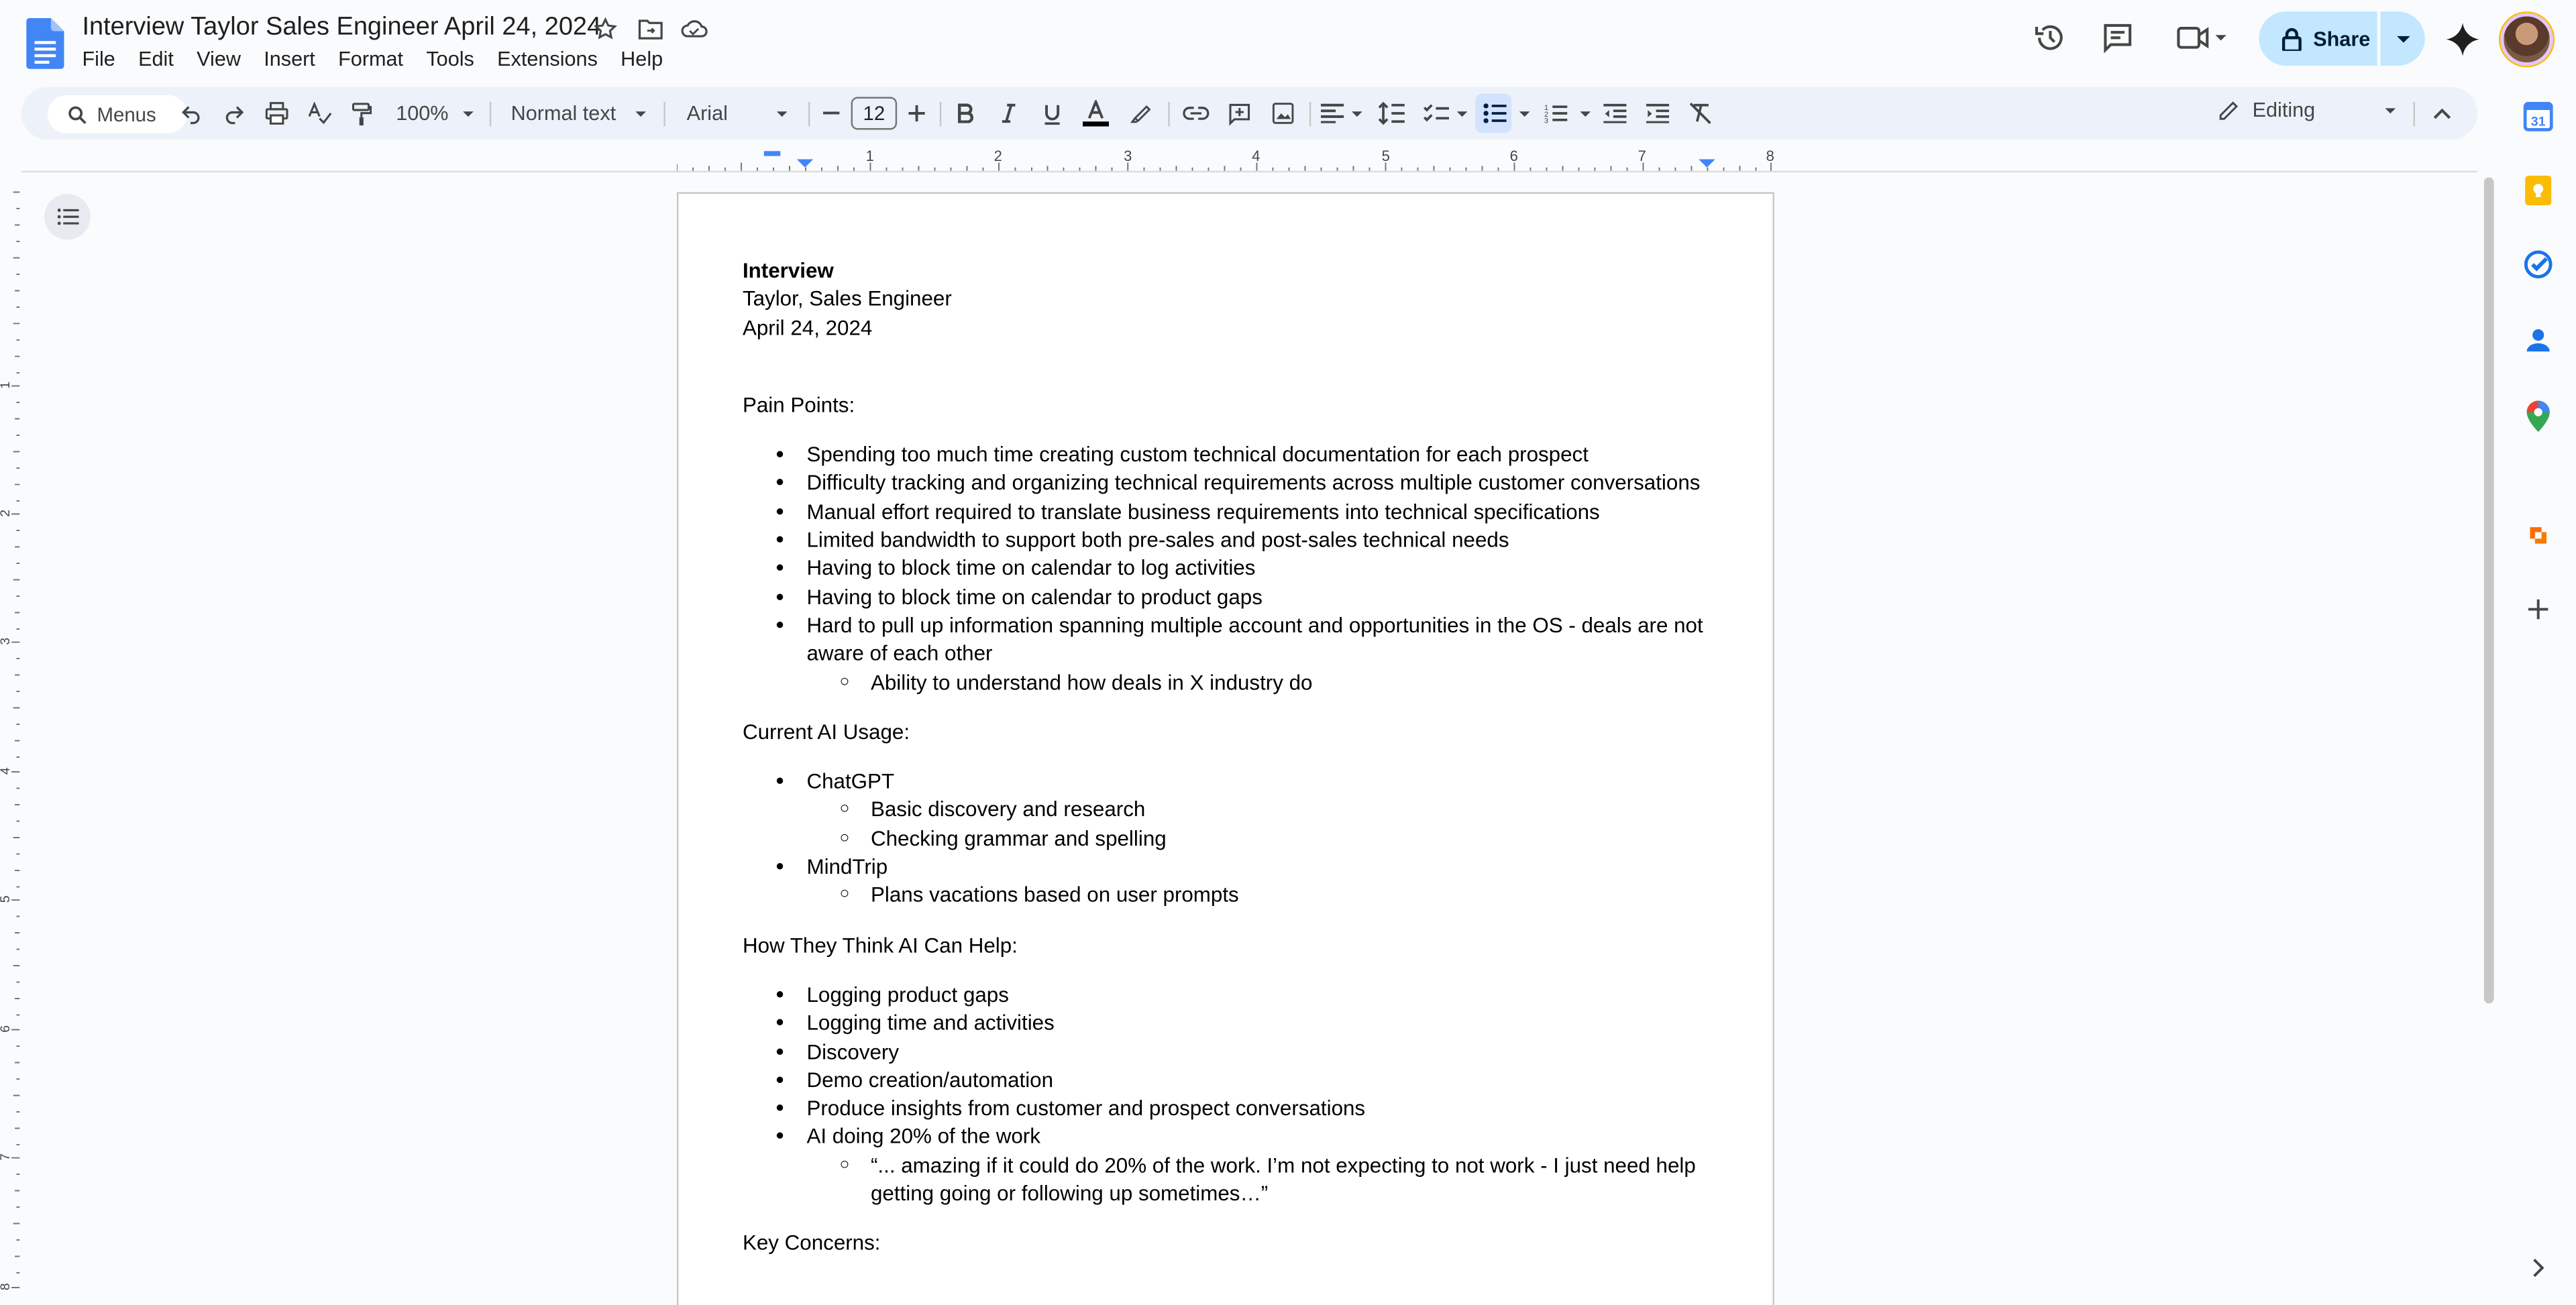 This screenshot has width=2576, height=1305. What do you see at coordinates (807, 327) in the screenshot?
I see `doc-date: April 24, 2024` at bounding box center [807, 327].